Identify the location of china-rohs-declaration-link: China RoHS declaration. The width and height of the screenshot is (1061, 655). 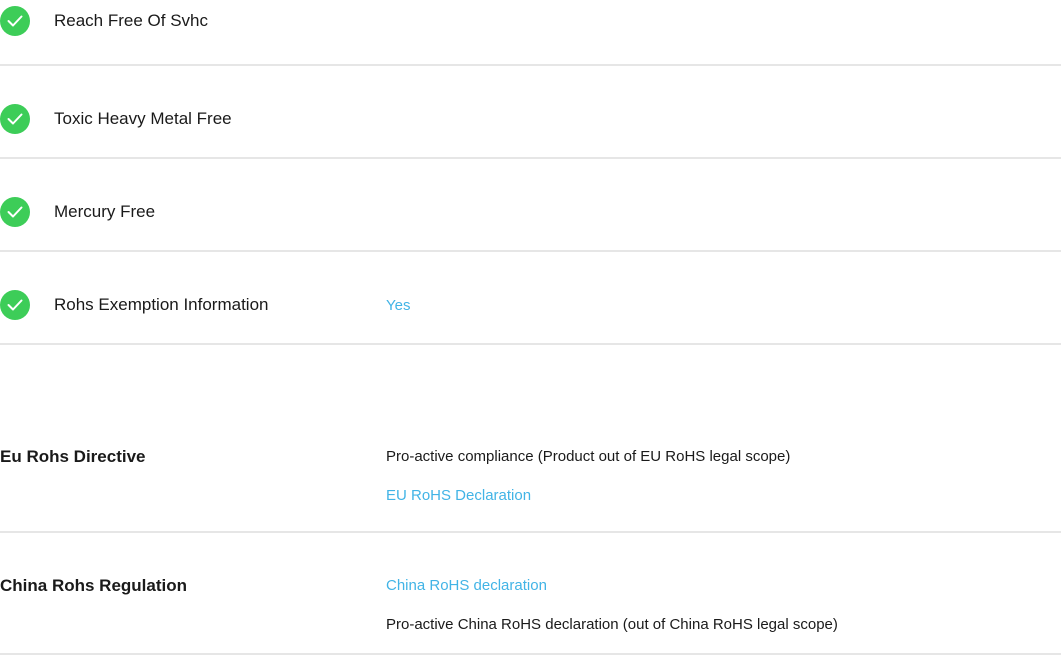
(466, 586).